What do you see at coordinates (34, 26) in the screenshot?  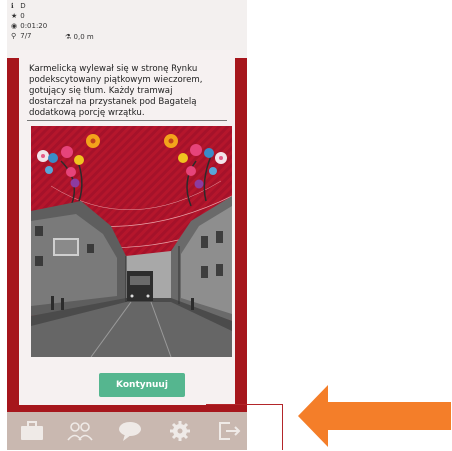 I see `timer-value: 0:01:20` at bounding box center [34, 26].